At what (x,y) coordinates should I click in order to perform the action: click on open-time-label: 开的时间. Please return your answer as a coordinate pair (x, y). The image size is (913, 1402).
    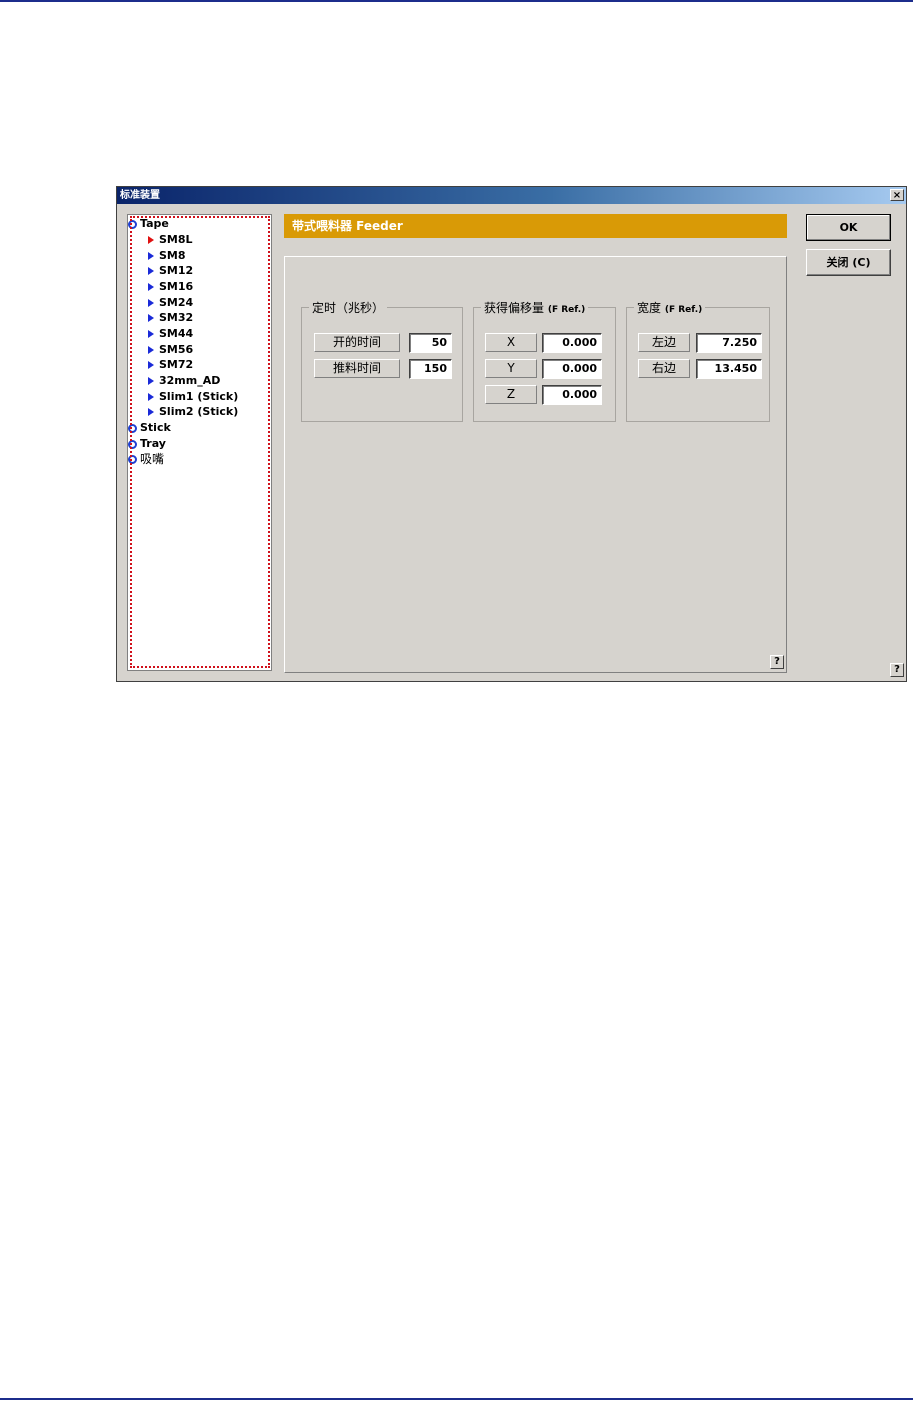
    Looking at the image, I should click on (357, 342).